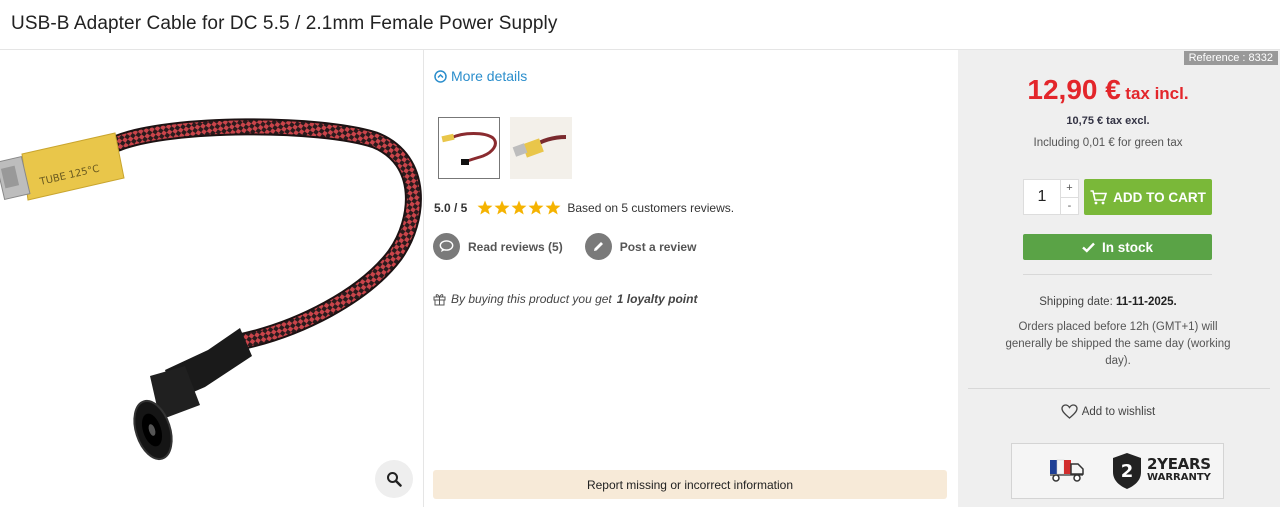 This screenshot has width=1280, height=507. I want to click on more-details-link: More details, so click(480, 76).